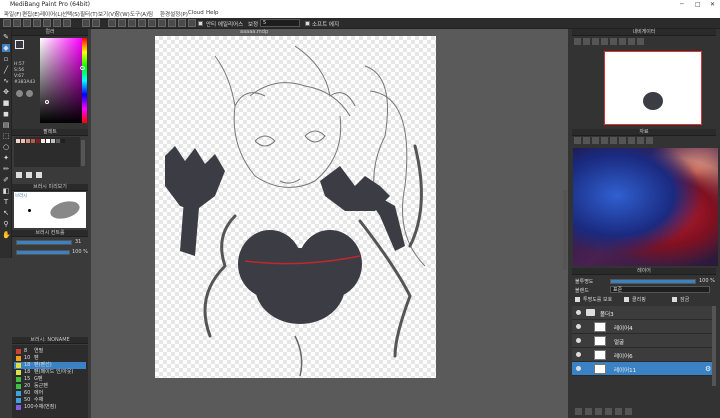 This screenshot has width=720, height=418. Describe the element at coordinates (196, 13) in the screenshot. I see `menu-cloud: Cloud` at that location.